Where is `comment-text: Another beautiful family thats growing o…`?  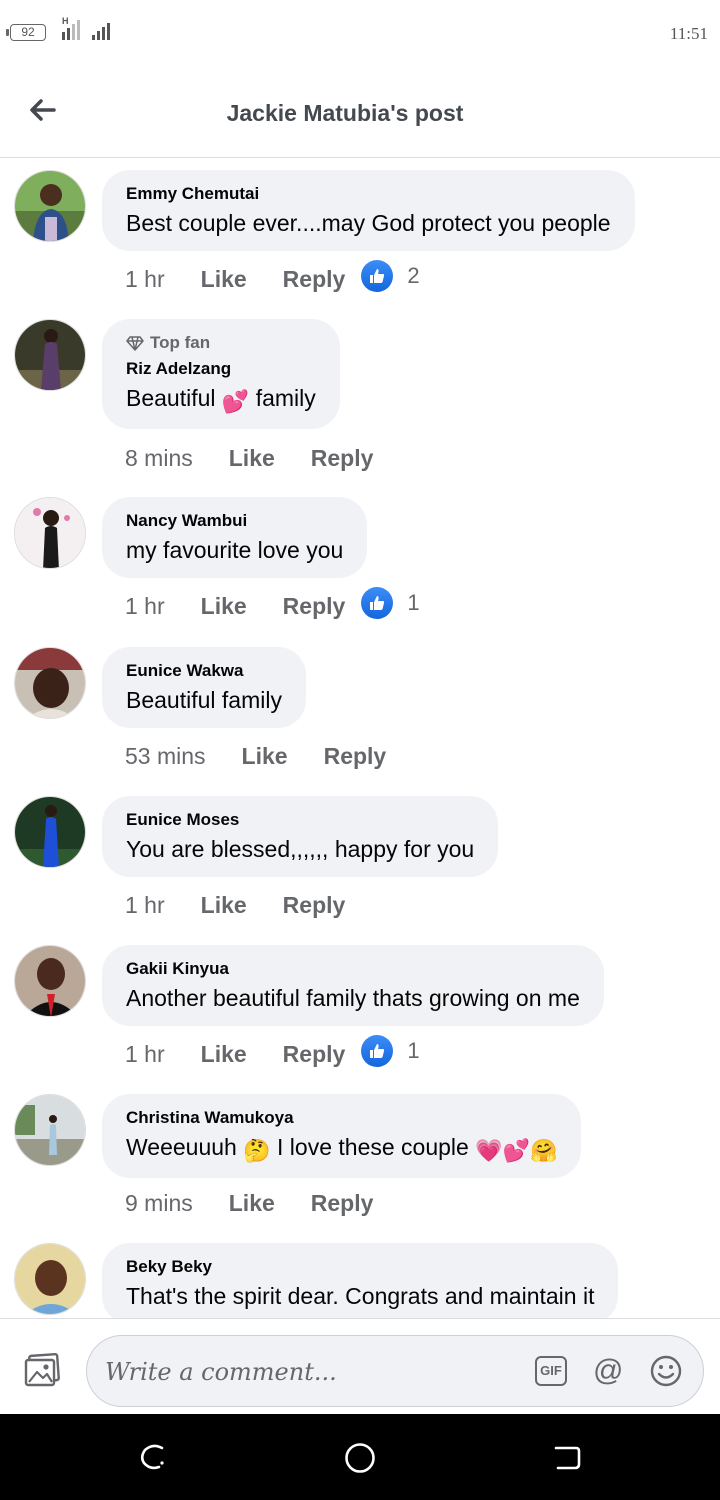 comment-text: Another beautiful family thats growing o… is located at coordinates (353, 998).